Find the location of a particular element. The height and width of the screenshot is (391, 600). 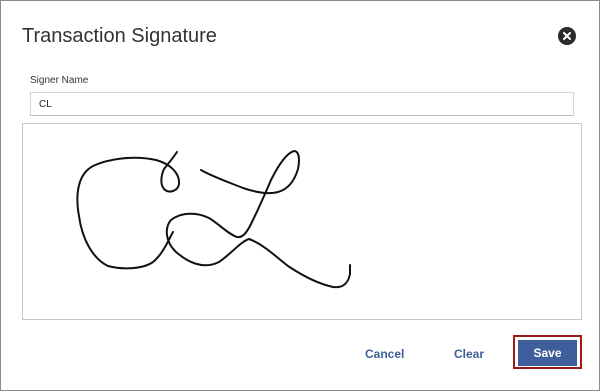

clear-button: Clear is located at coordinates (469, 354).